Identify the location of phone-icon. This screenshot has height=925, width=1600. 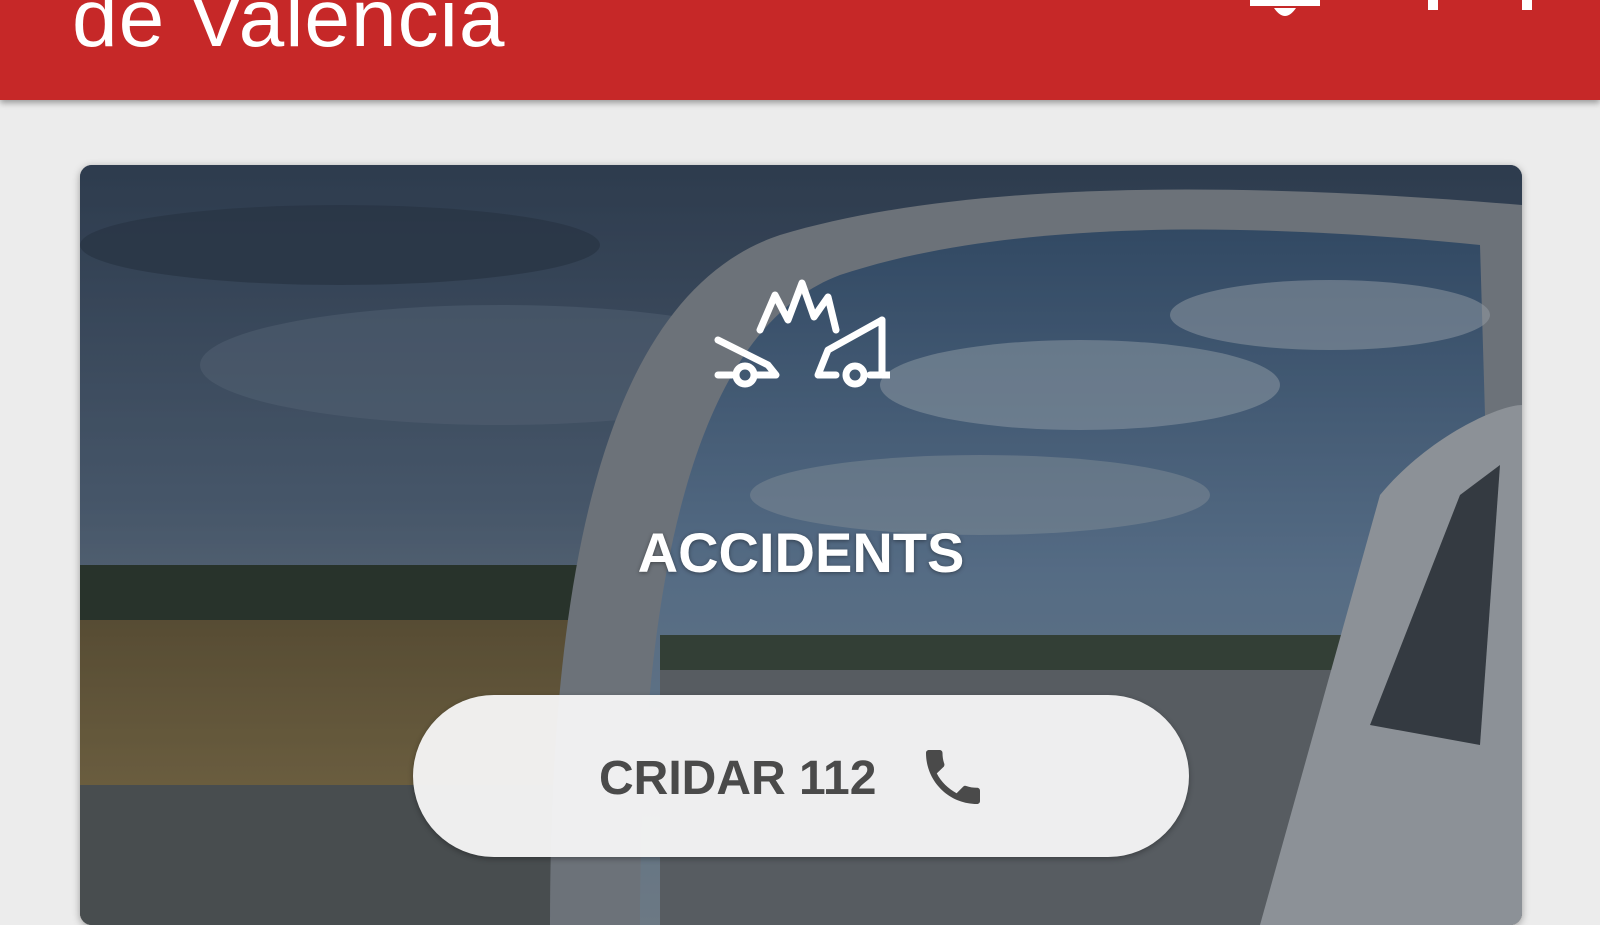
(953, 777).